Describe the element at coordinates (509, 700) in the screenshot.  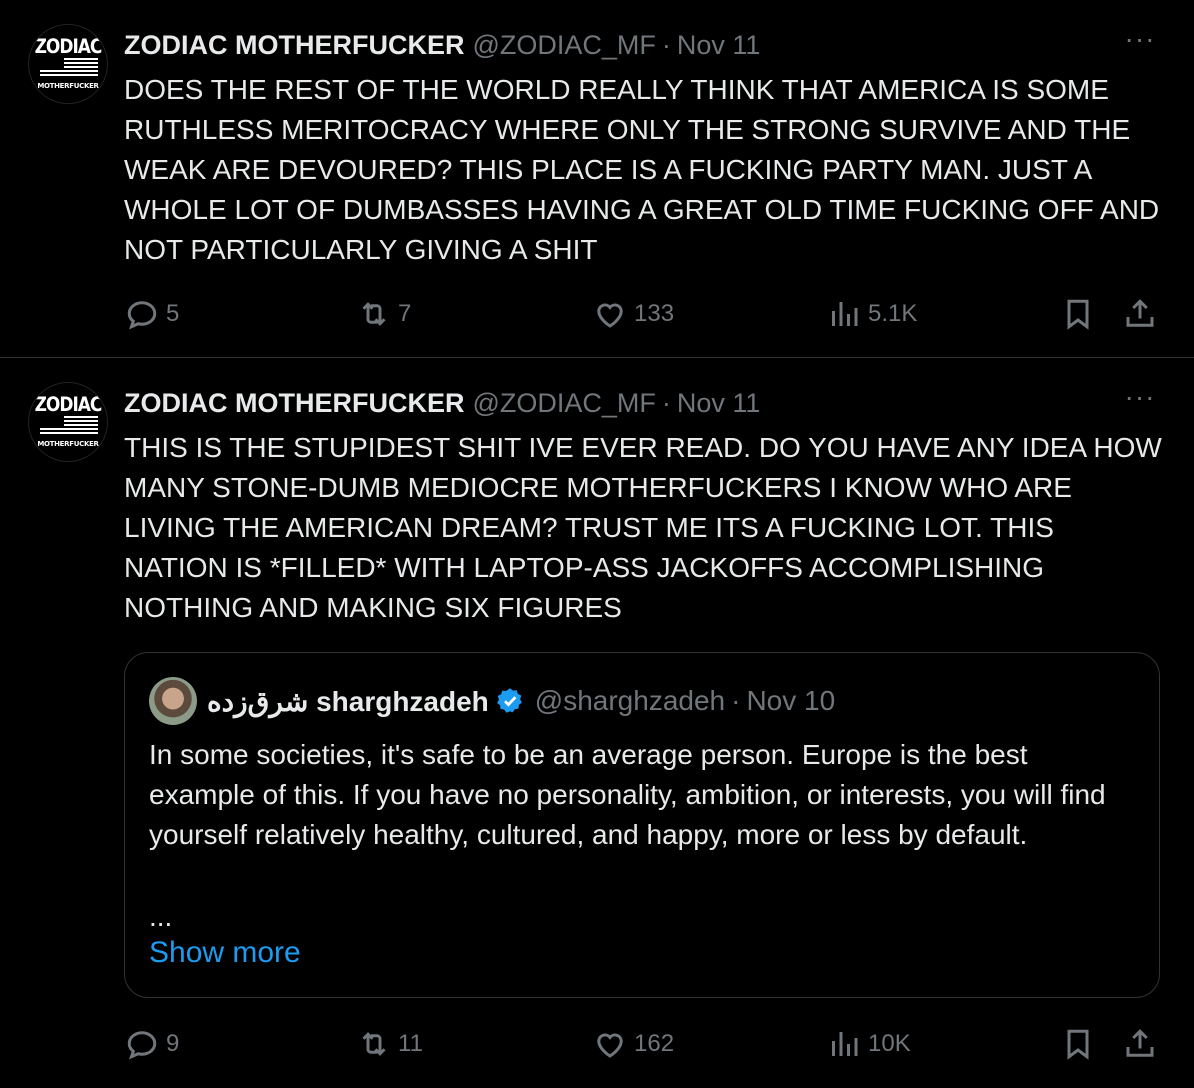
I see `verified-badge-icon` at that location.